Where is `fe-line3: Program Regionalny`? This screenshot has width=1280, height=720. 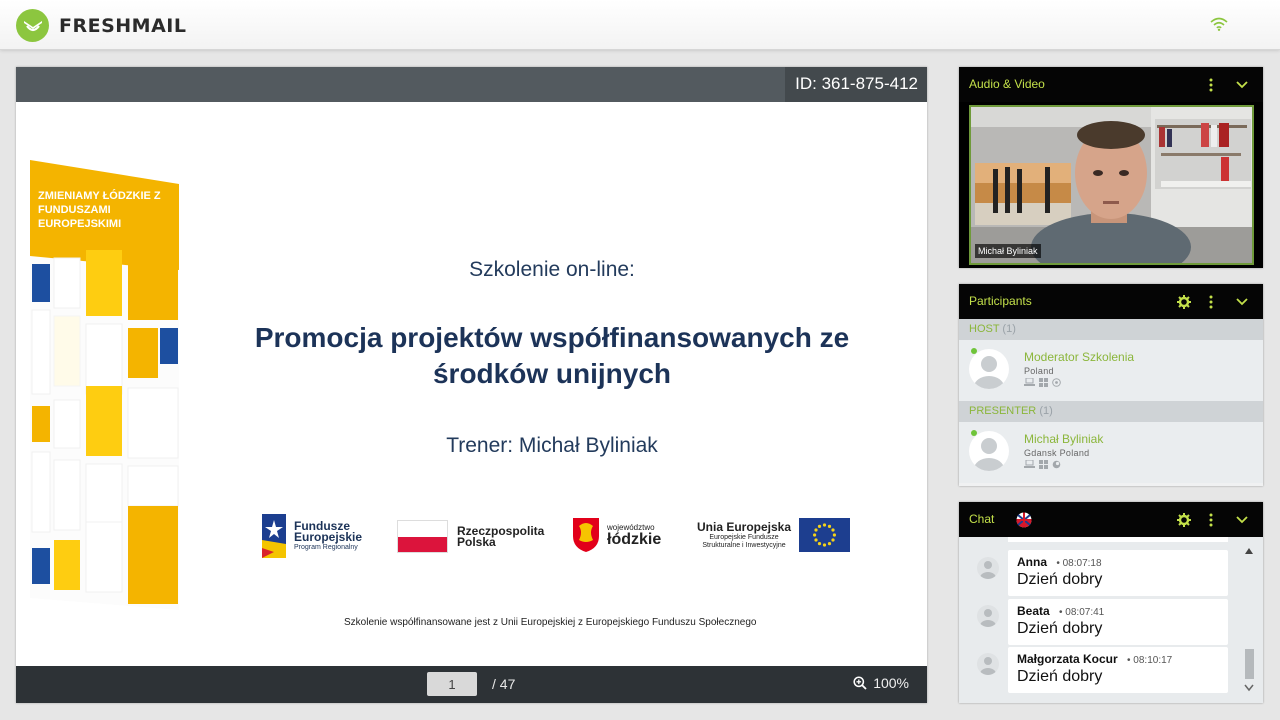
fe-line3: Program Regionalny is located at coordinates (326, 547).